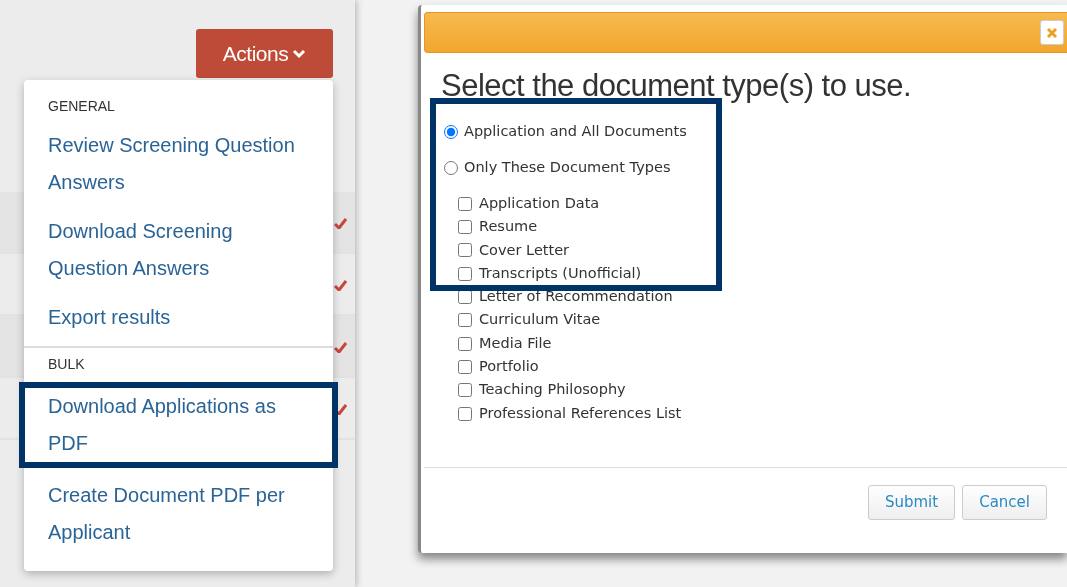 The height and width of the screenshot is (587, 1067). What do you see at coordinates (755, 274) in the screenshot?
I see `checkbox-option: Transcripts (Unofficial)` at bounding box center [755, 274].